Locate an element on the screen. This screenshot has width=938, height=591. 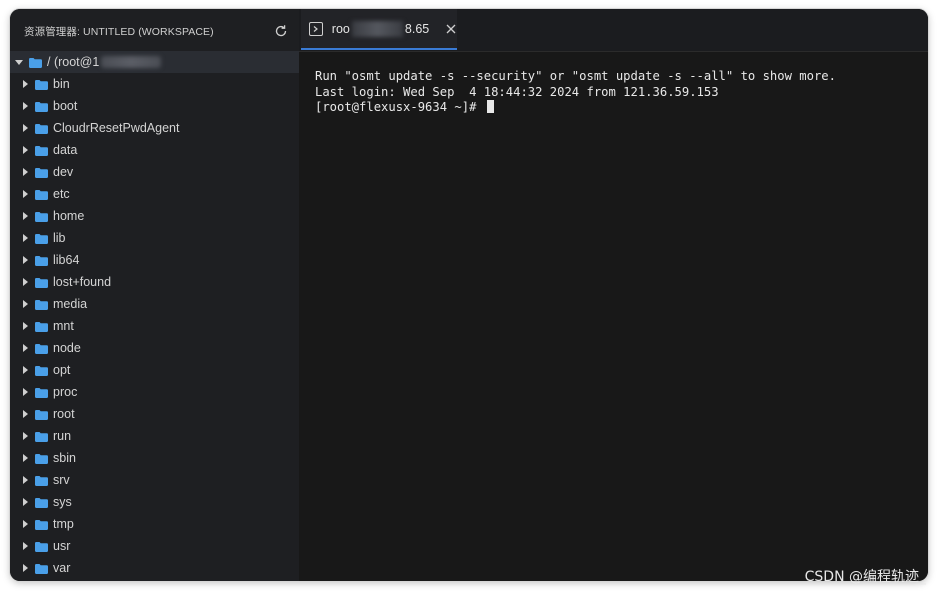
tree-item-label: media is located at coordinates (70, 304).